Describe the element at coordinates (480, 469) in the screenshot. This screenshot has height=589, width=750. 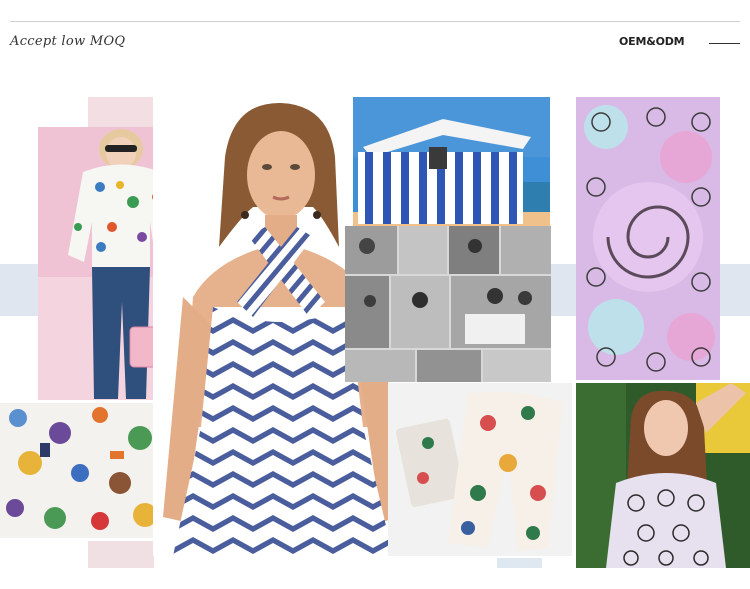
I see `floral-pants-photo` at that location.